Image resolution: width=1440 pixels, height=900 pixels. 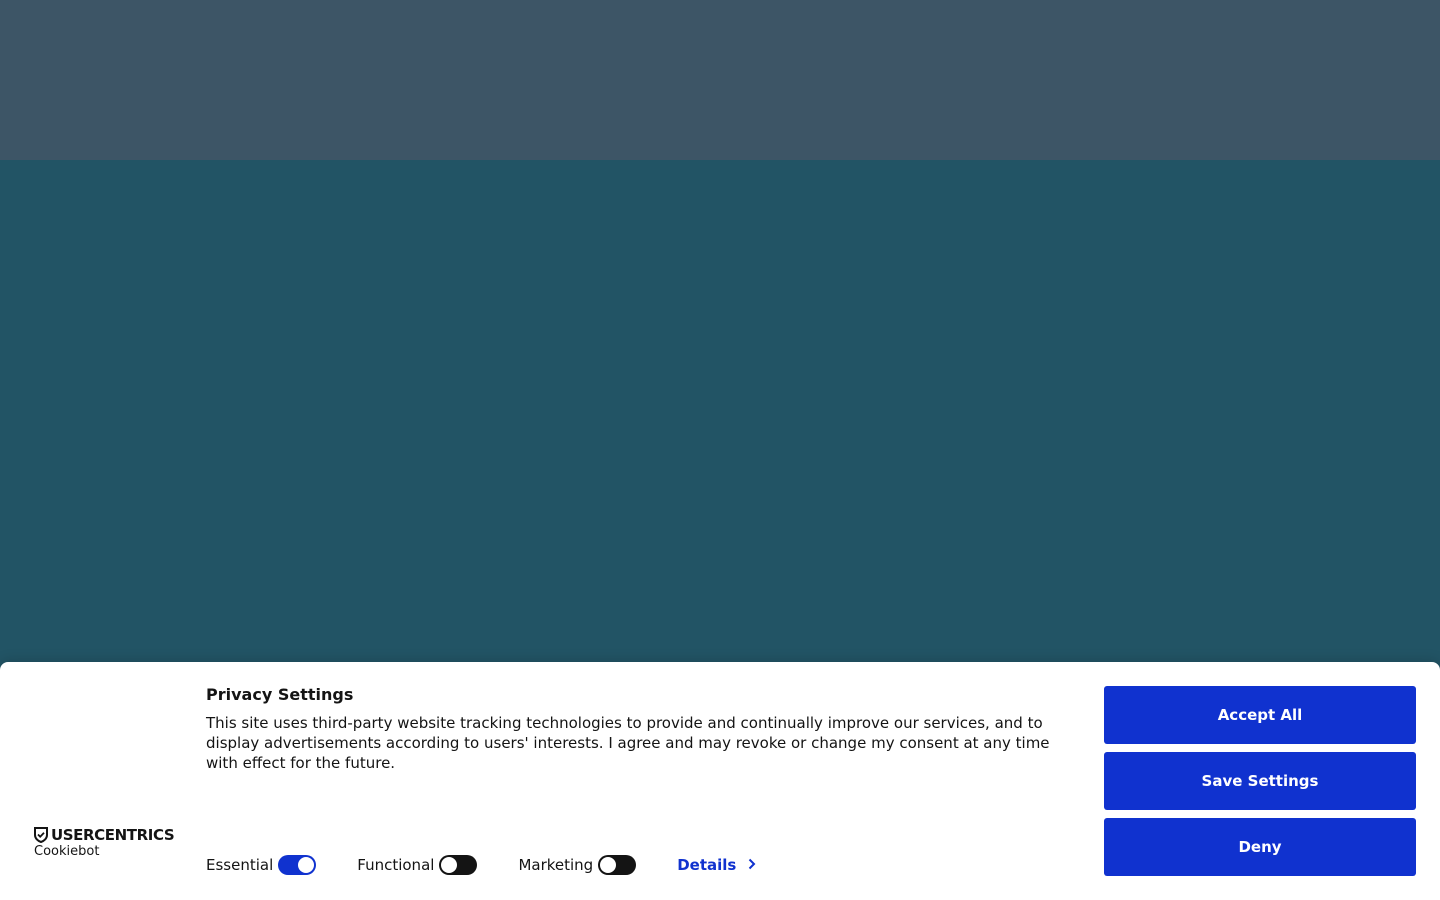 What do you see at coordinates (1260, 715) in the screenshot?
I see `accept-all-button: Accept All` at bounding box center [1260, 715].